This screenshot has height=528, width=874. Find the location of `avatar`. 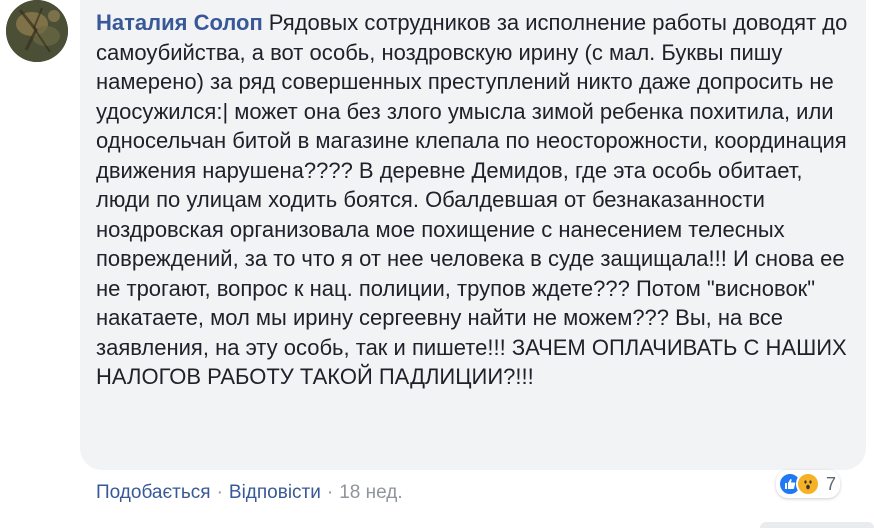

avatar is located at coordinates (37, 31).